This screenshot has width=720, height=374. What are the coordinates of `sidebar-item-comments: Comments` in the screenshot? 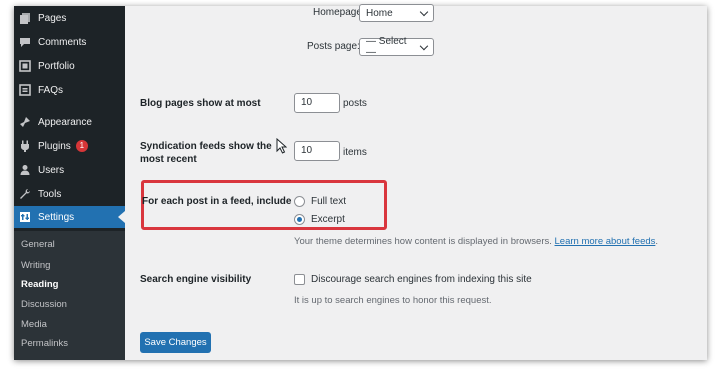 It's located at (69, 42).